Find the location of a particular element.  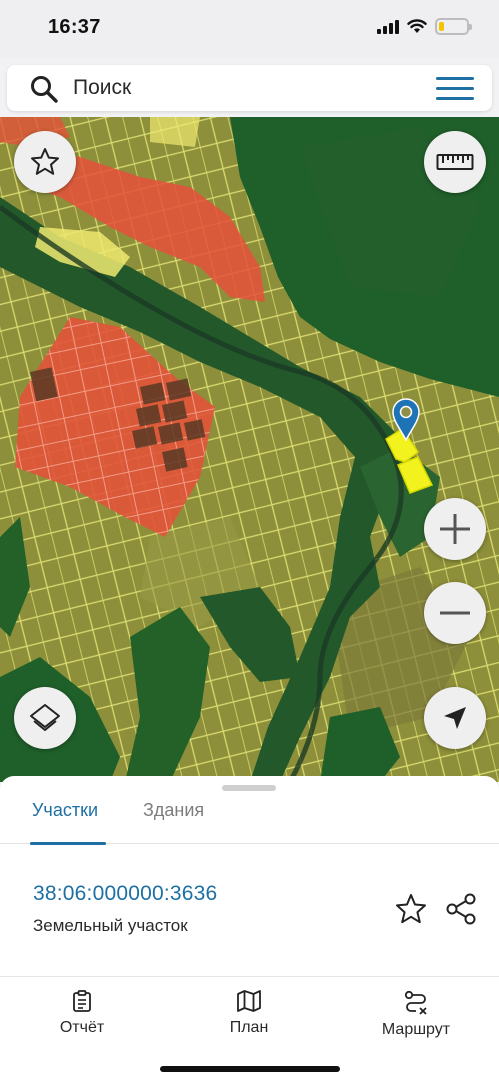

search-icon is located at coordinates (44, 89).